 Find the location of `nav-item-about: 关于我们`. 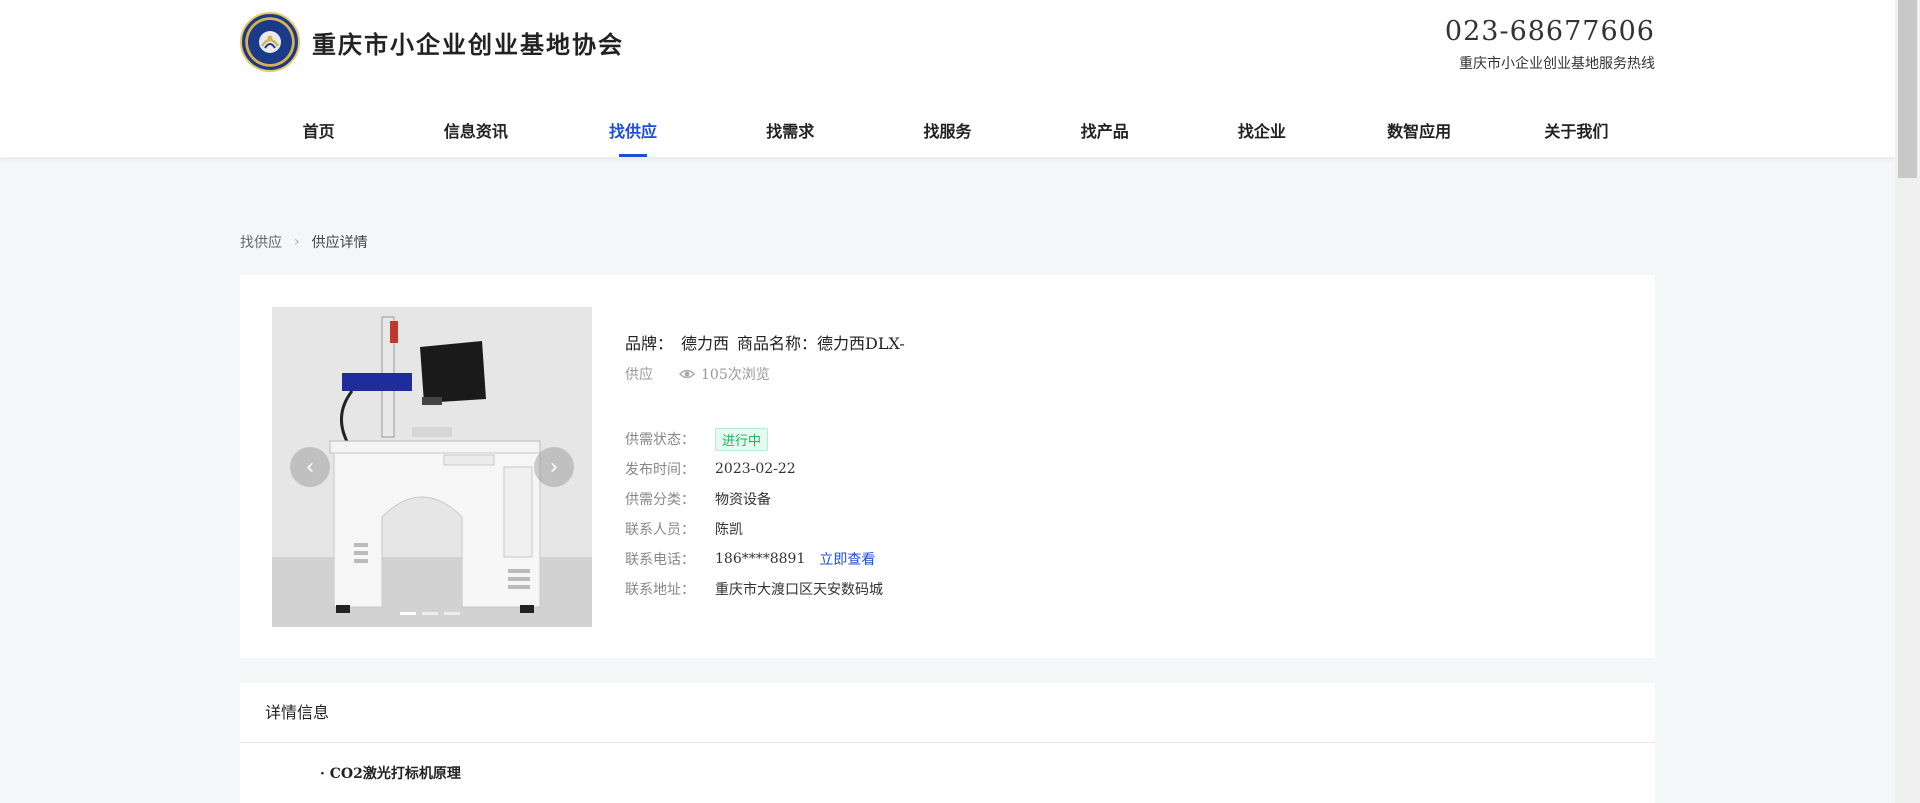

nav-item-about: 关于我们 is located at coordinates (1576, 128).